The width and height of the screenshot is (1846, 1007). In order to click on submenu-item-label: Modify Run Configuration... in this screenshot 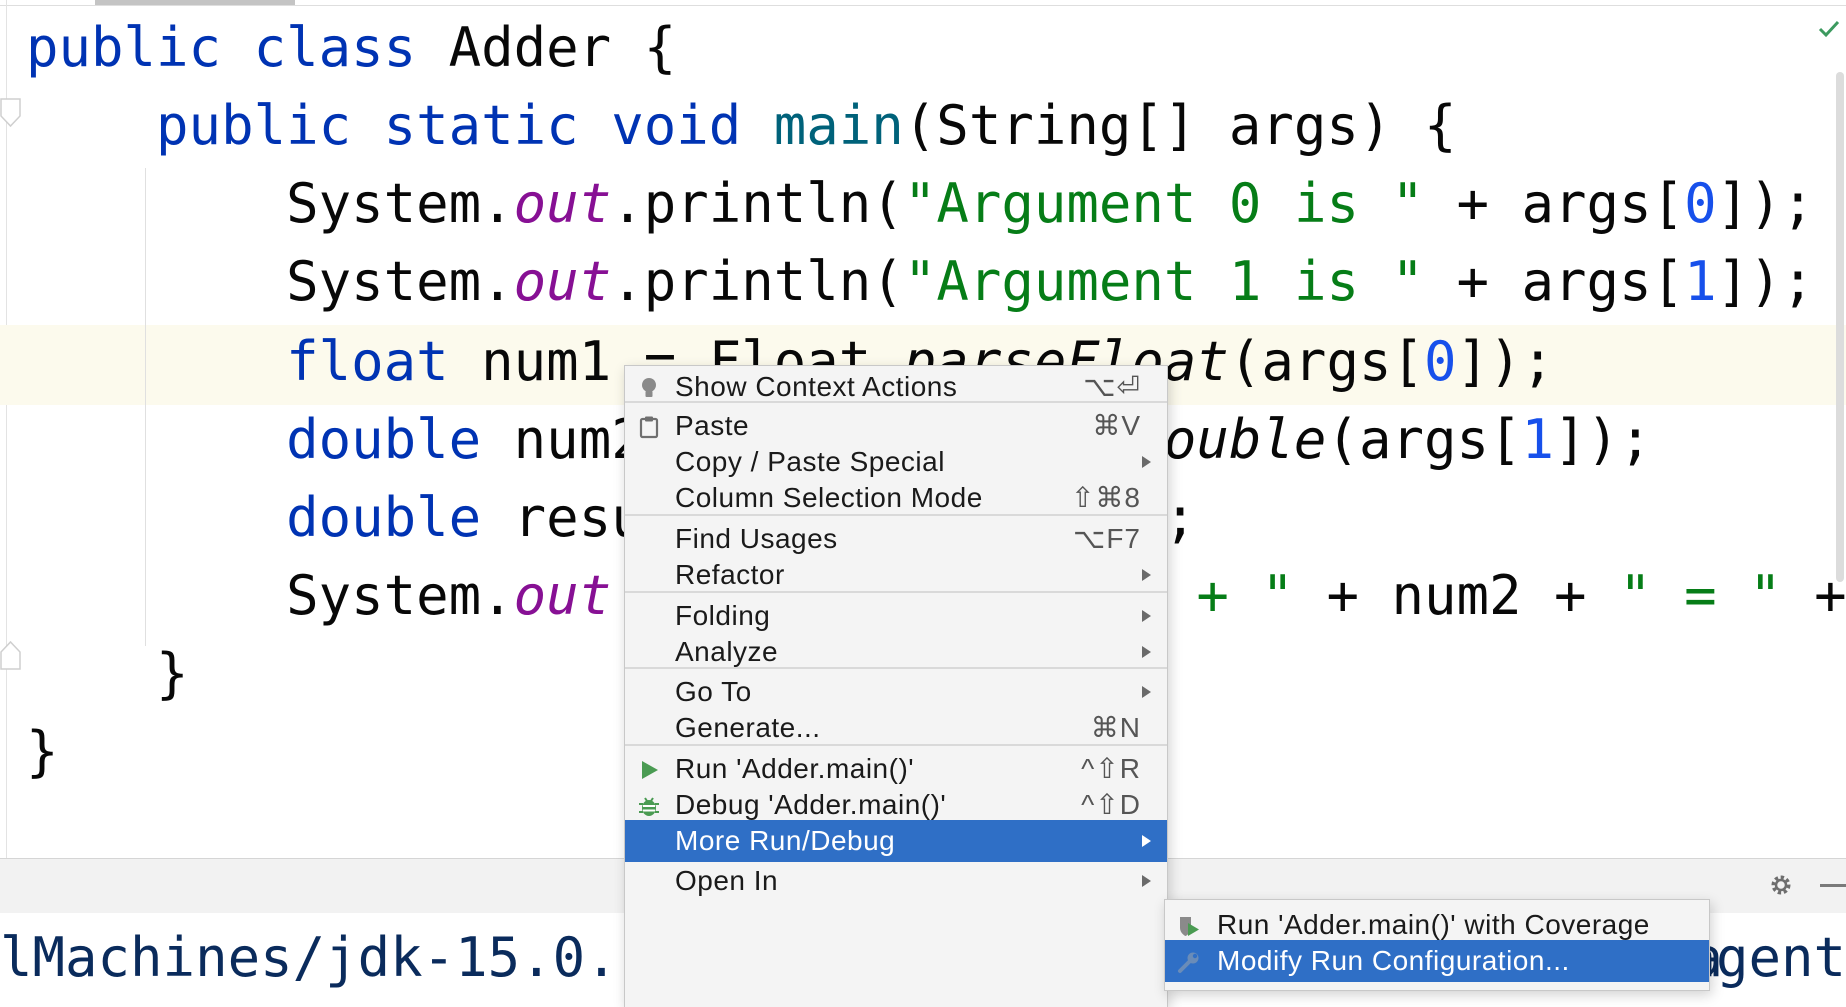, I will do `click(1393, 960)`.